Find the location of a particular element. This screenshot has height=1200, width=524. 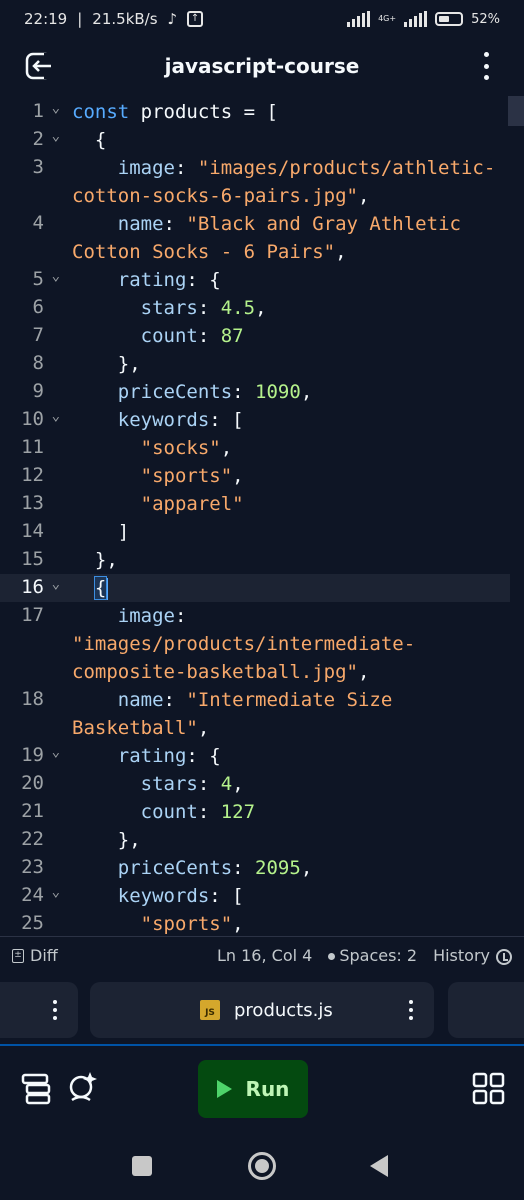

code-line: 6 stars: 4.5, is located at coordinates (255, 308).